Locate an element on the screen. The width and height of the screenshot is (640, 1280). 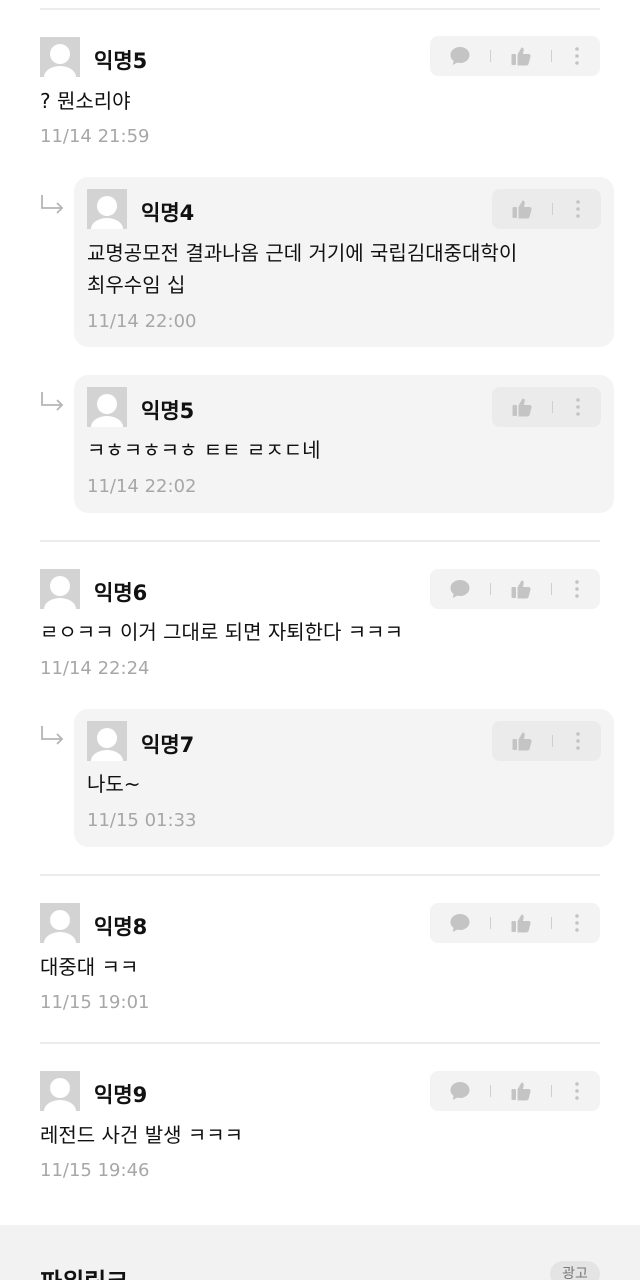
author-name: 익명6 is located at coordinates (121, 593).